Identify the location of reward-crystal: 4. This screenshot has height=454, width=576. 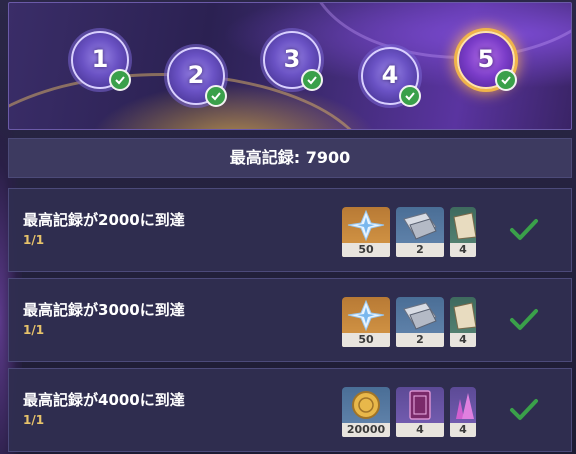
(463, 412).